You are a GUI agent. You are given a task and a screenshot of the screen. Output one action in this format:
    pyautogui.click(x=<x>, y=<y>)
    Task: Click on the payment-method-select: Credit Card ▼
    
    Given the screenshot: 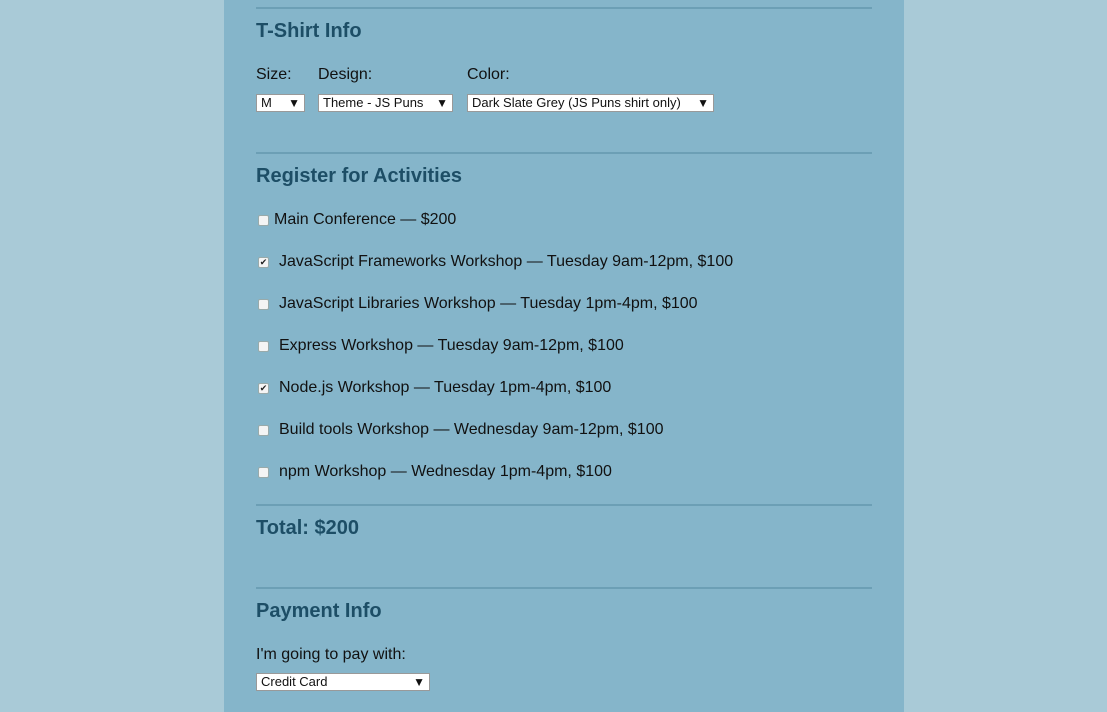 What is the action you would take?
    pyautogui.click(x=343, y=682)
    